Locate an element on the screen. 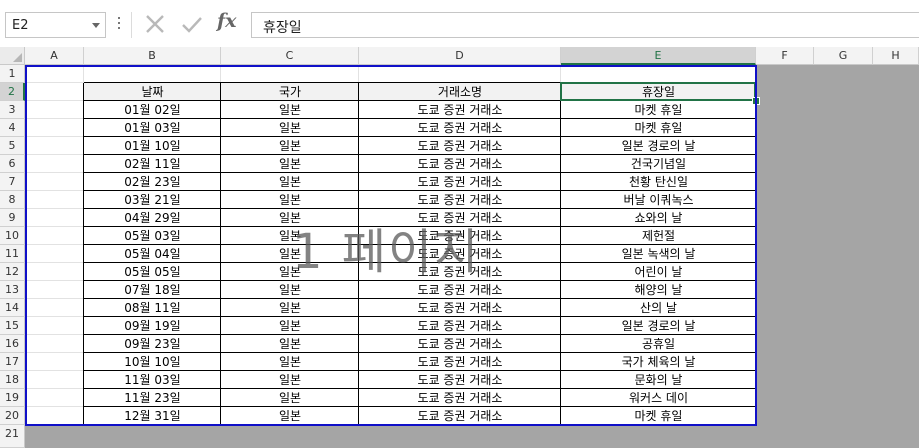  name-box: E2 is located at coordinates (55, 25).